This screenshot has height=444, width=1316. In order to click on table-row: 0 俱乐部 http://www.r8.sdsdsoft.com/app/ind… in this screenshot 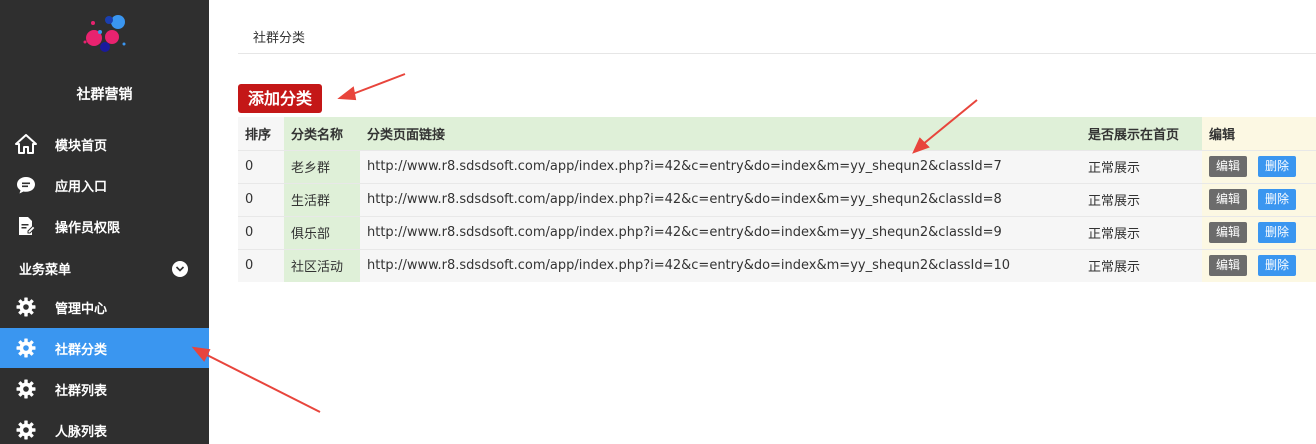, I will do `click(777, 232)`.